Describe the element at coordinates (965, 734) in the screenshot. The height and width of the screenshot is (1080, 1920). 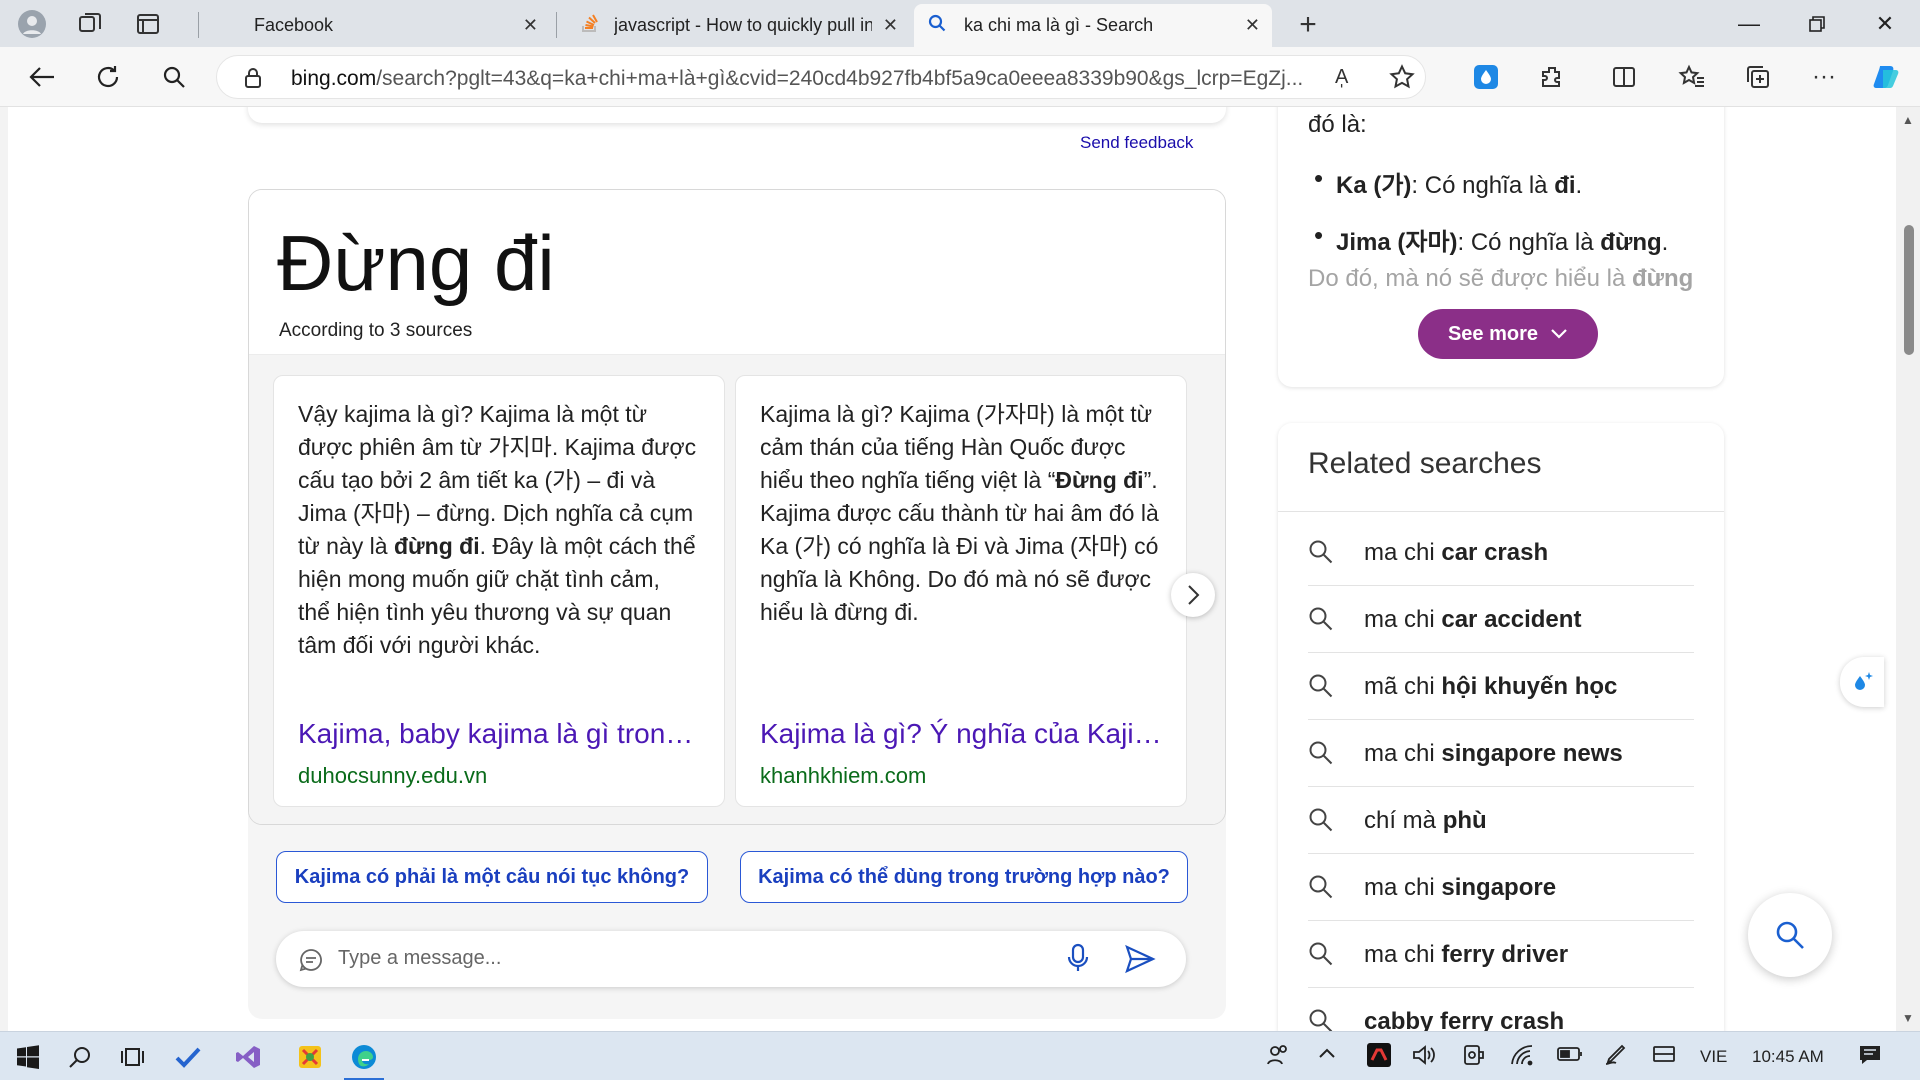
I see `source-title-link: Kajima là gì? Ý nghĩa của Kajima` at that location.